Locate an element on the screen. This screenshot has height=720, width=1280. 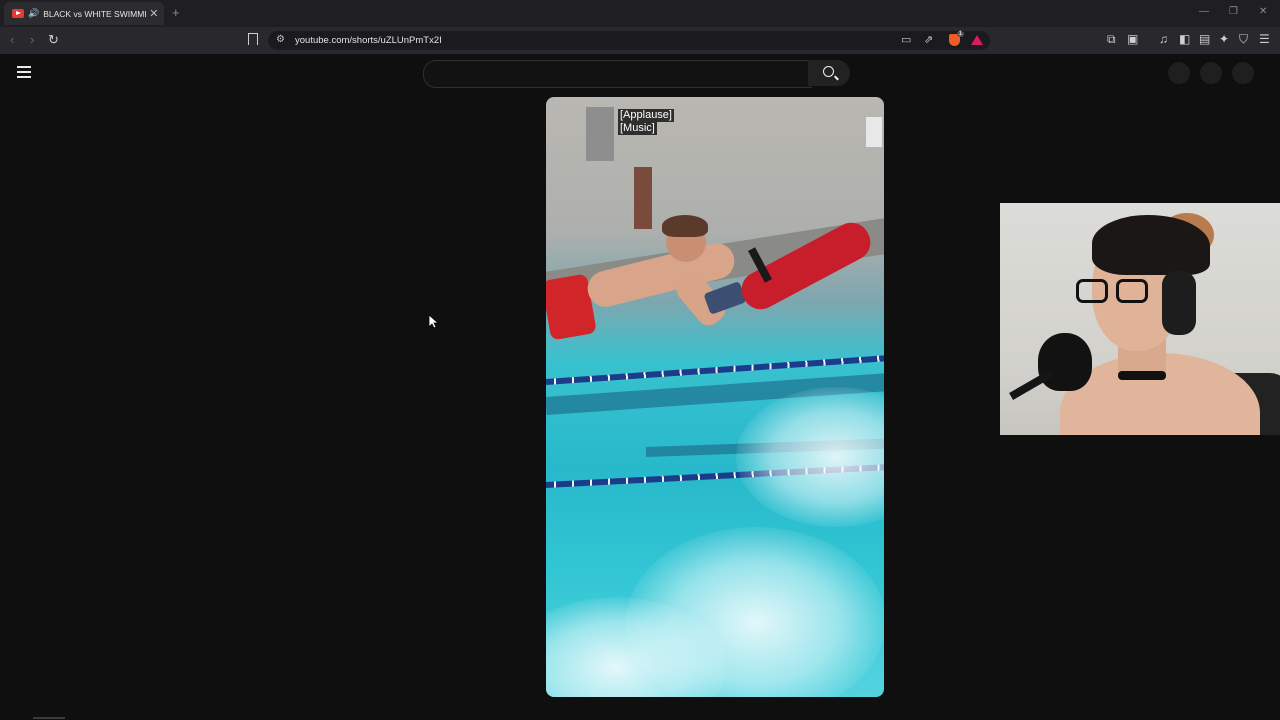
bookmark-icon is located at coordinates (253, 39).